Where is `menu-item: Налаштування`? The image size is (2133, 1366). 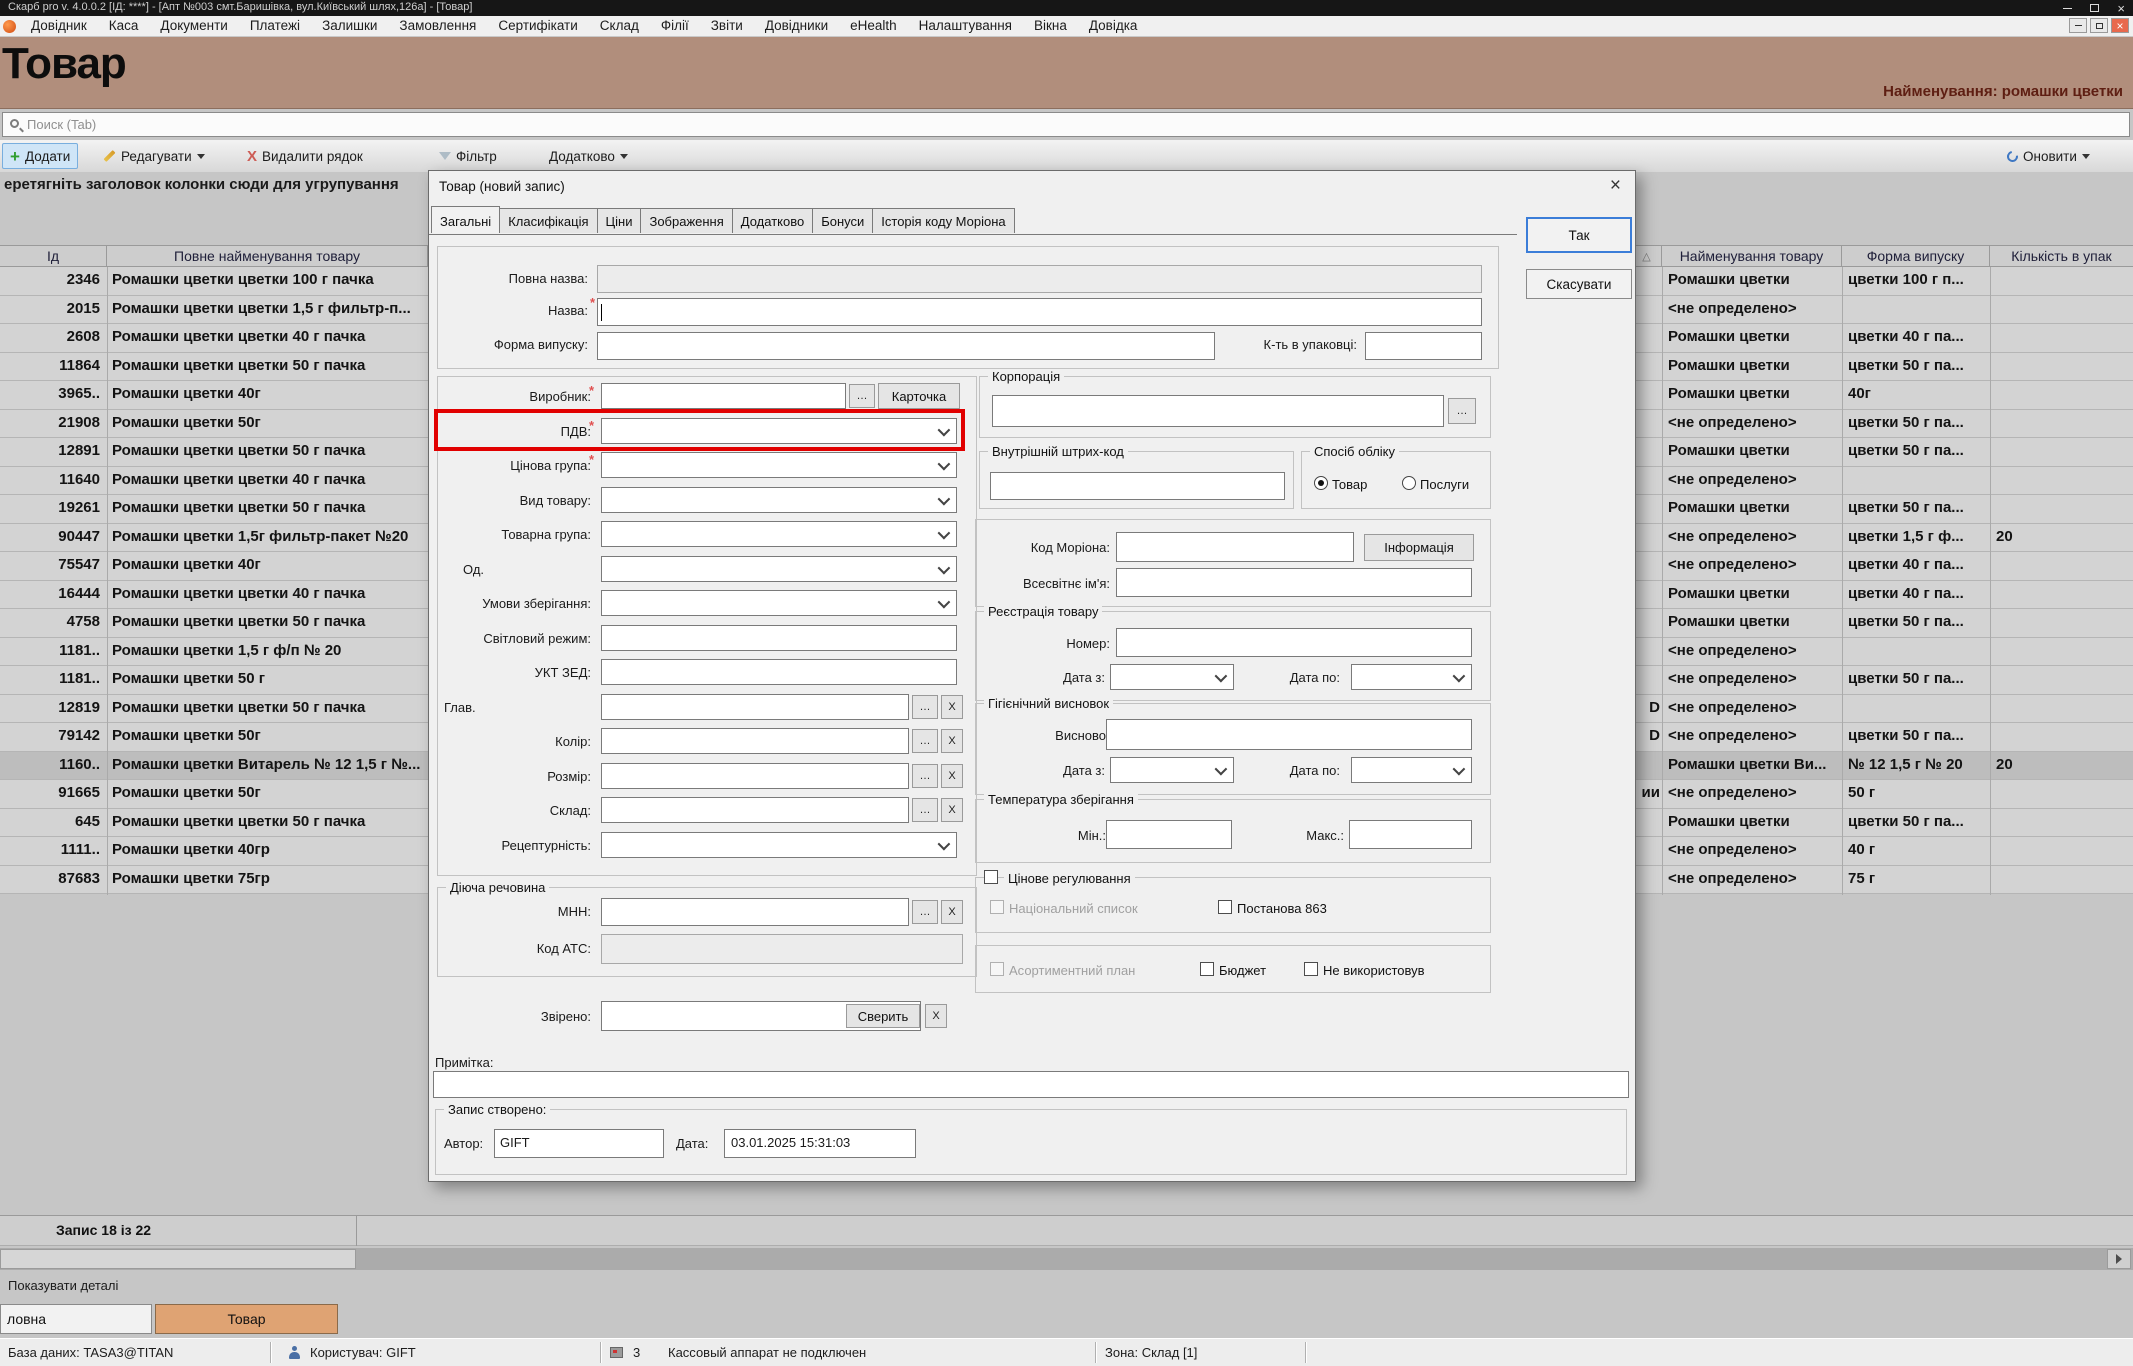 menu-item: Налаштування is located at coordinates (965, 26).